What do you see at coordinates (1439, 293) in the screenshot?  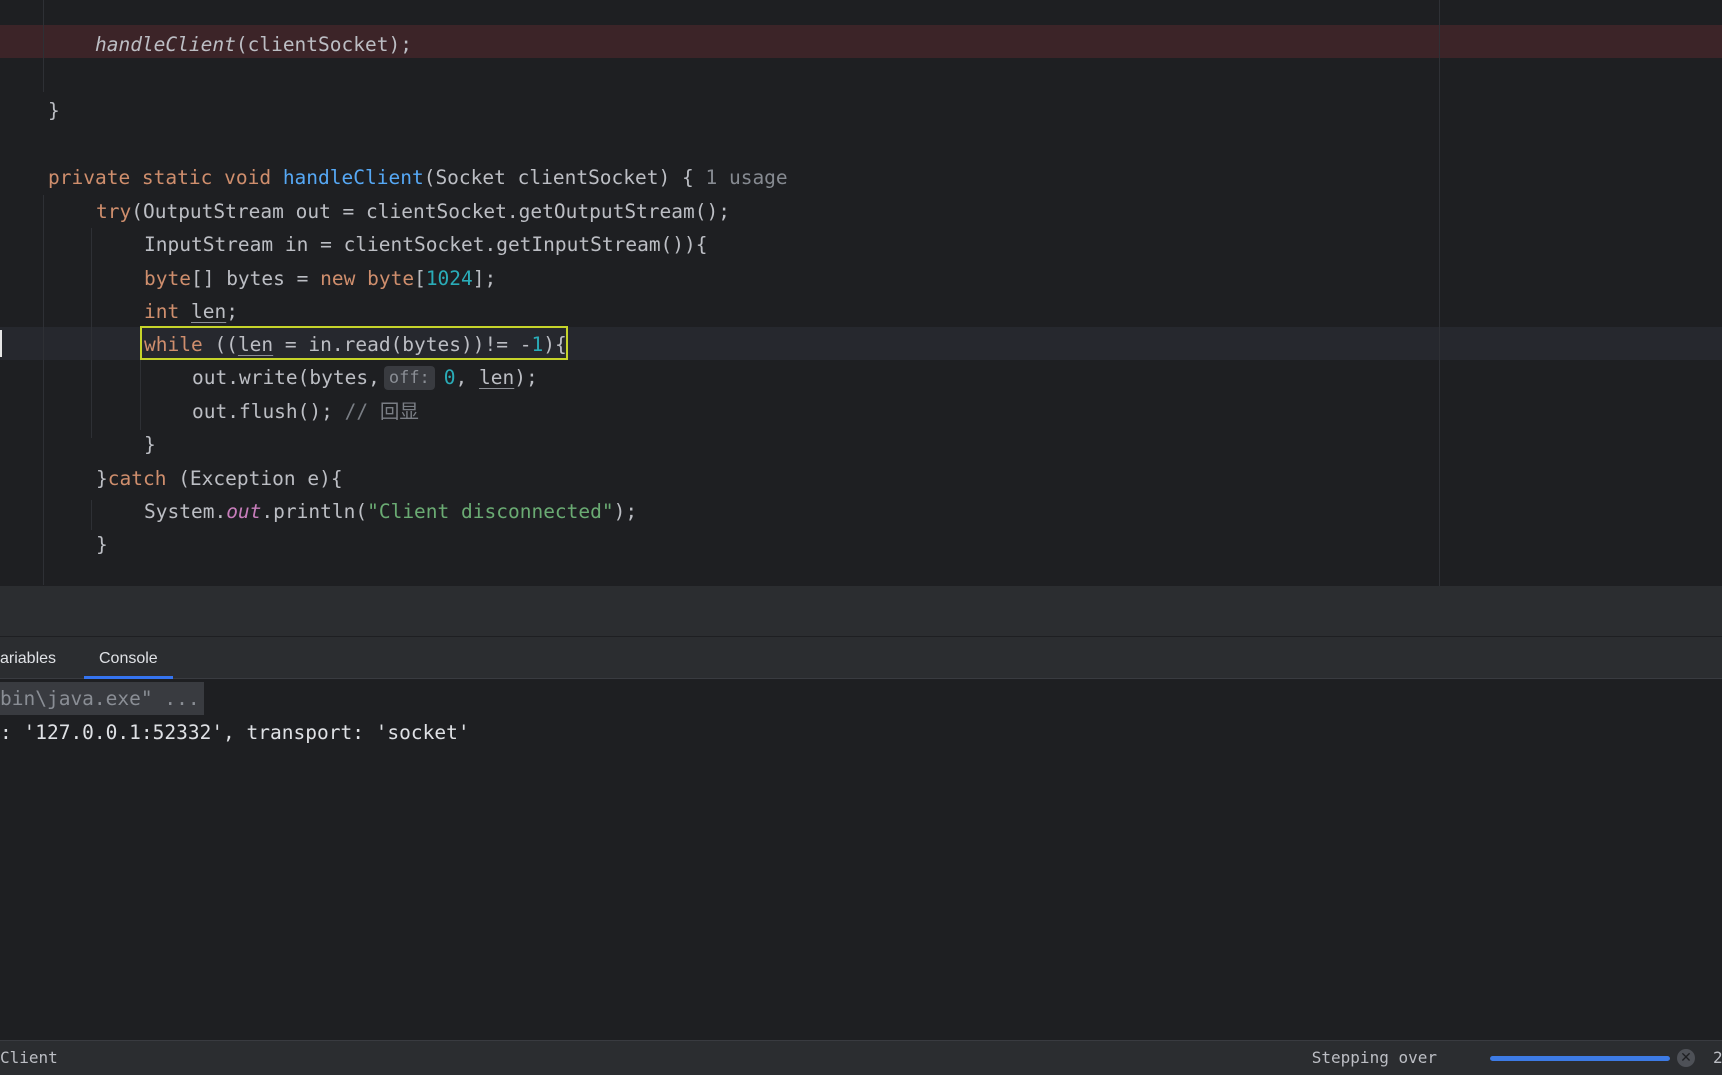 I see `right-margin-guide` at bounding box center [1439, 293].